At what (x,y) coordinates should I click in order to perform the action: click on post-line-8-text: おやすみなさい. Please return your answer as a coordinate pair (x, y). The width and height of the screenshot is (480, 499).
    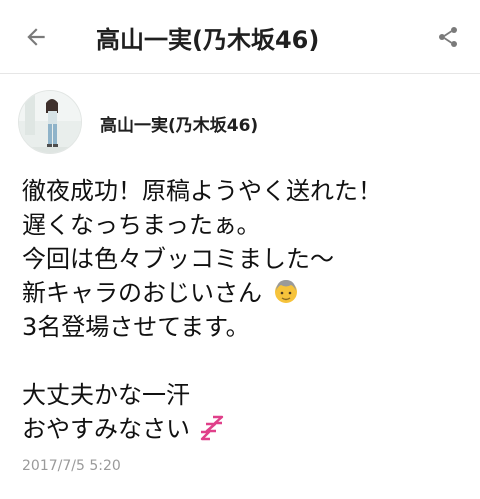
    Looking at the image, I should click on (106, 429).